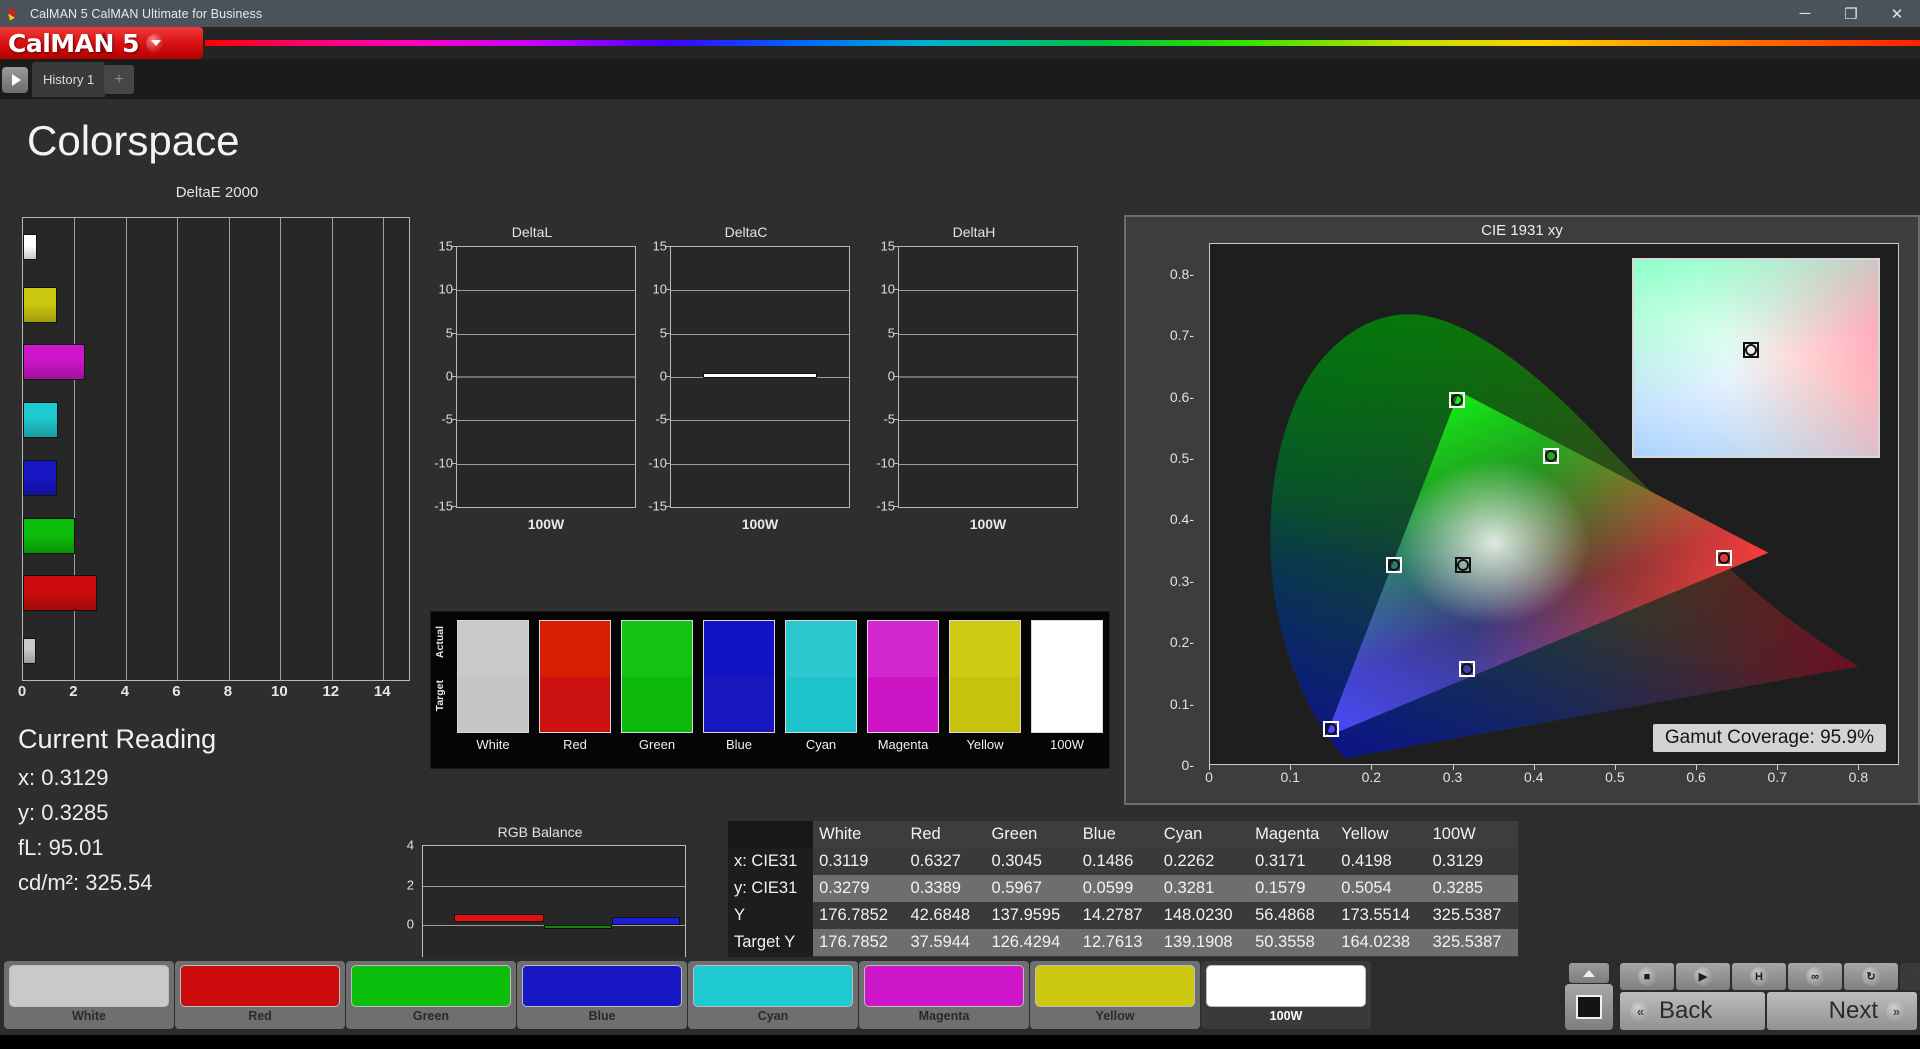  I want to click on back-button: « Back, so click(1692, 1011).